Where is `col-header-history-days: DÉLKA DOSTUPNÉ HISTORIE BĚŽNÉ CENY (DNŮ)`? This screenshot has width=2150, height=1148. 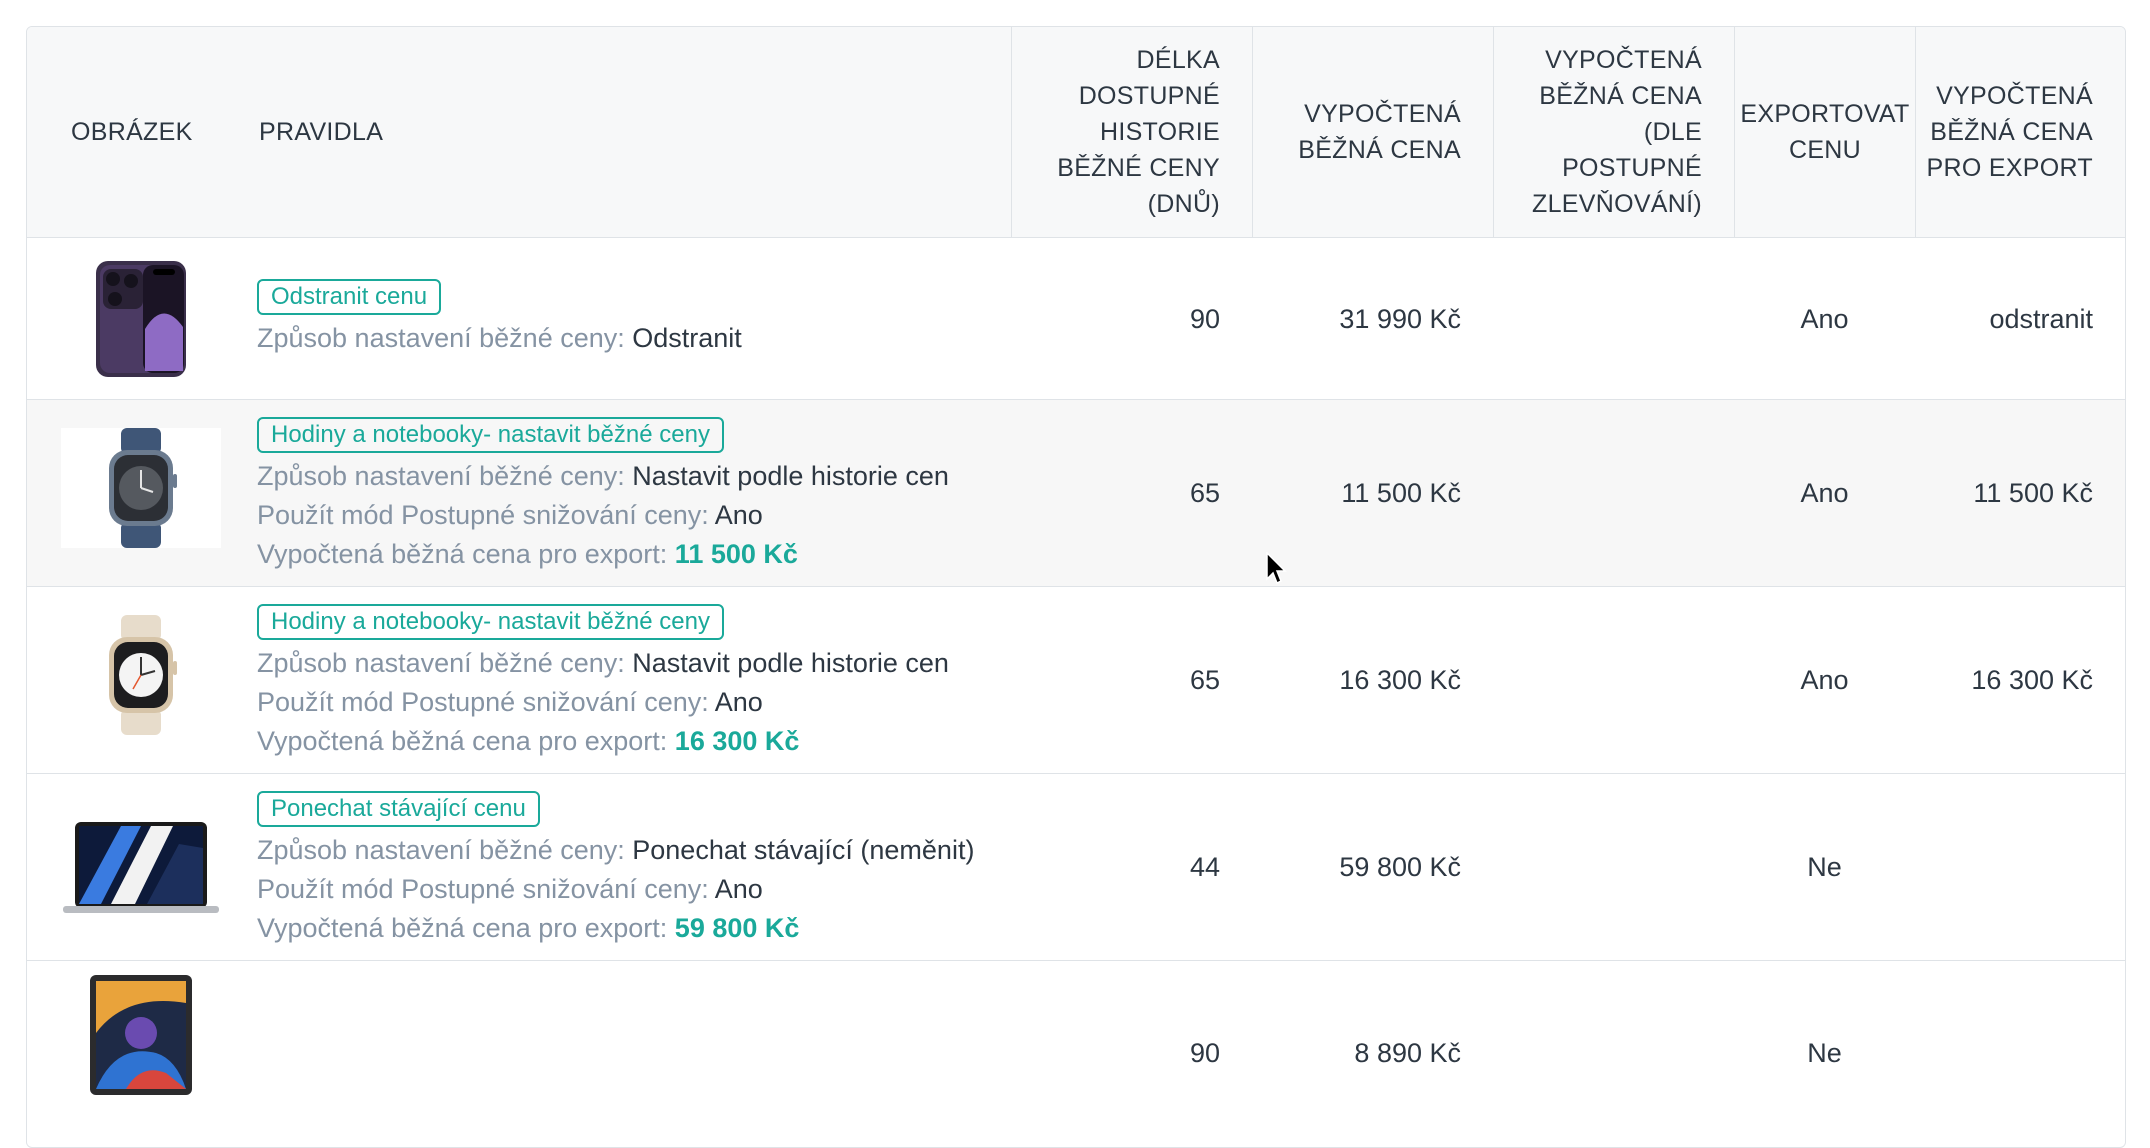
col-header-history-days: DÉLKA DOSTUPNÉ HISTORIE BĚŽNÉ CENY (DNŮ) is located at coordinates (1131, 132).